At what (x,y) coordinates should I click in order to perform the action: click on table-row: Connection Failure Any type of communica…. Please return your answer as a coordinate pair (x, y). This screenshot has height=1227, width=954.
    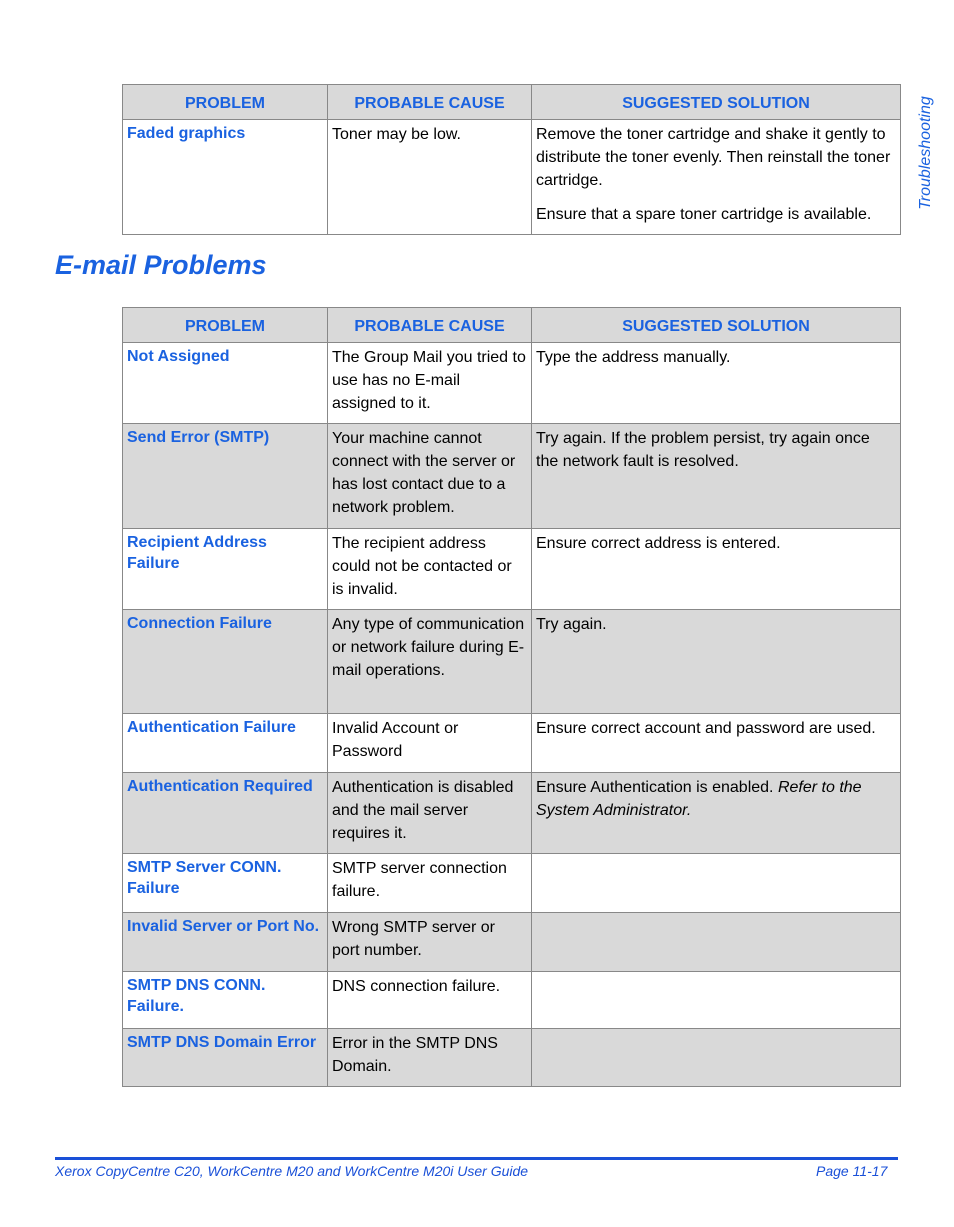
    Looking at the image, I should click on (511, 661).